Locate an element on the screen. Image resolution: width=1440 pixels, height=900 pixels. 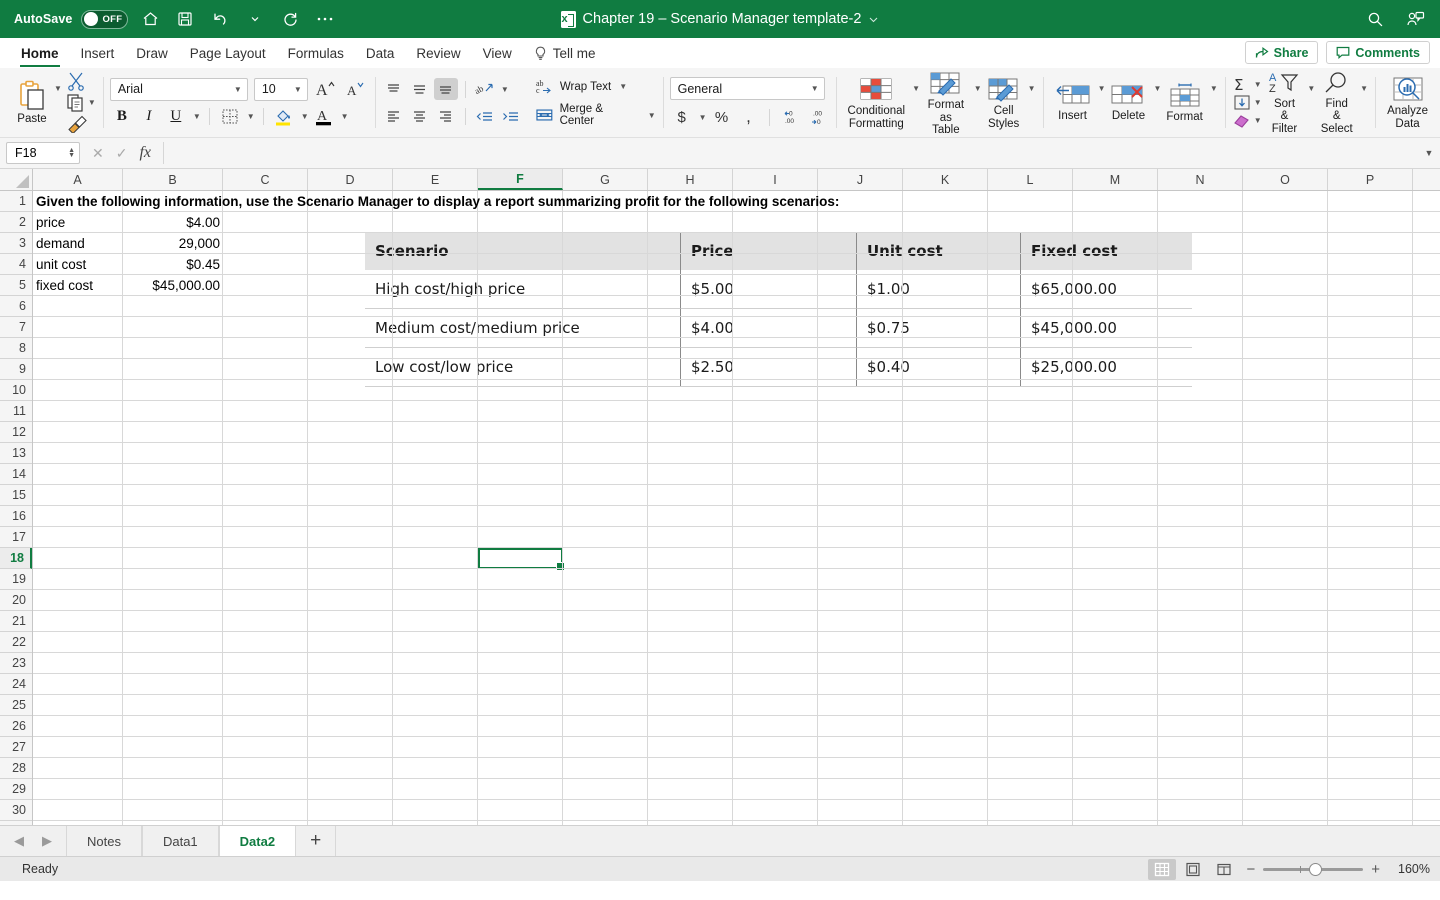
row-header-24: 24 is located at coordinates (16, 684).